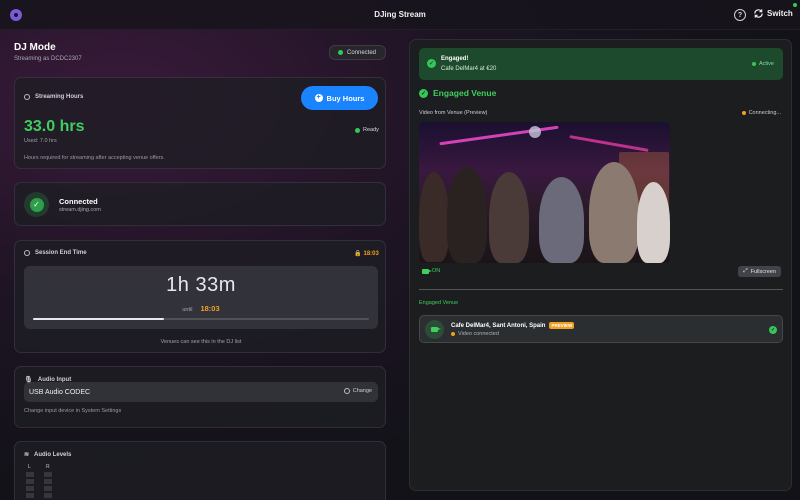 Image resolution: width=800 pixels, height=500 pixels. What do you see at coordinates (358, 254) in the screenshot?
I see `lock-icon: 🔒` at bounding box center [358, 254].